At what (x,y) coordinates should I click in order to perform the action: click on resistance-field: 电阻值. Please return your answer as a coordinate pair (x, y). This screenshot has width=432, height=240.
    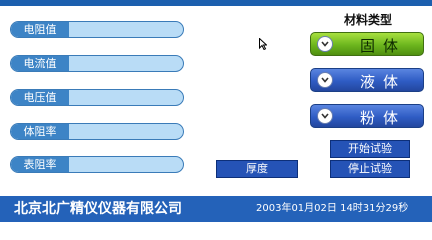
    Looking at the image, I should click on (97, 29).